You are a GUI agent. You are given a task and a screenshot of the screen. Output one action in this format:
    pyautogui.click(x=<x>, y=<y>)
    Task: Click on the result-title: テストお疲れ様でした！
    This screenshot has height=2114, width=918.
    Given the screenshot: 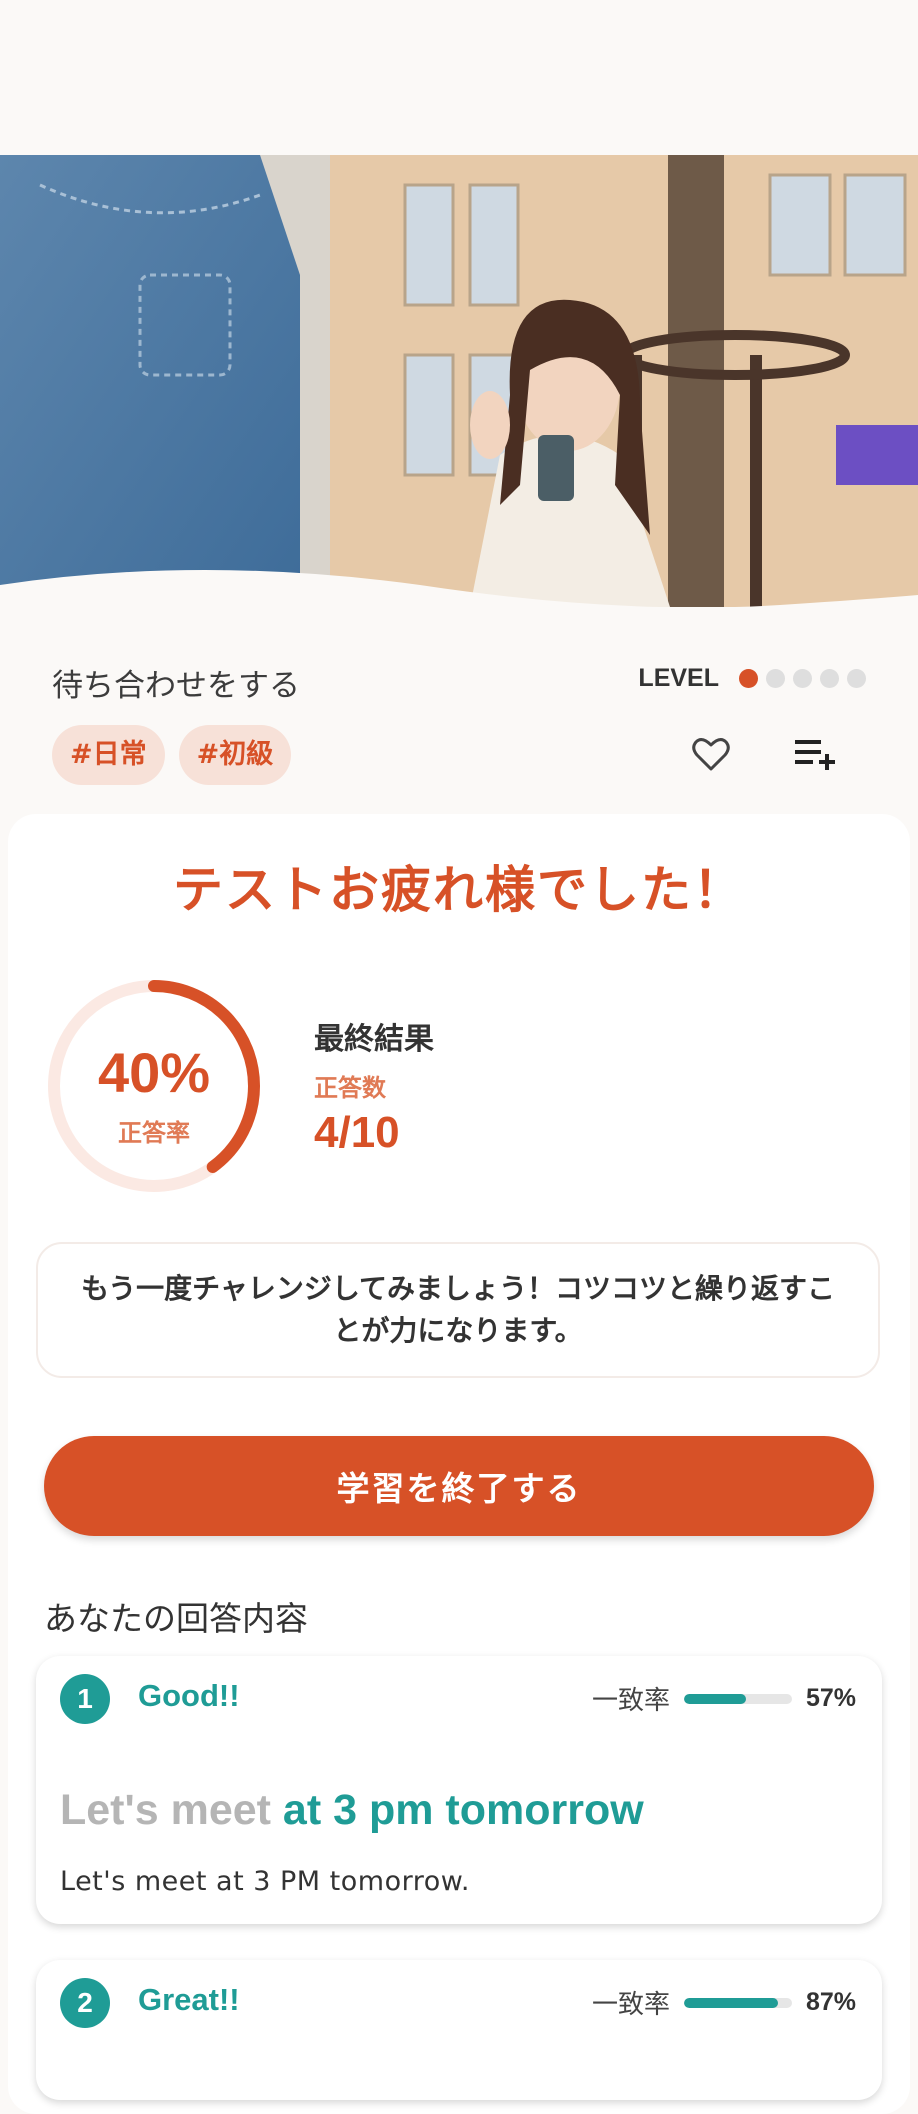 What is the action you would take?
    pyautogui.click(x=459, y=890)
    